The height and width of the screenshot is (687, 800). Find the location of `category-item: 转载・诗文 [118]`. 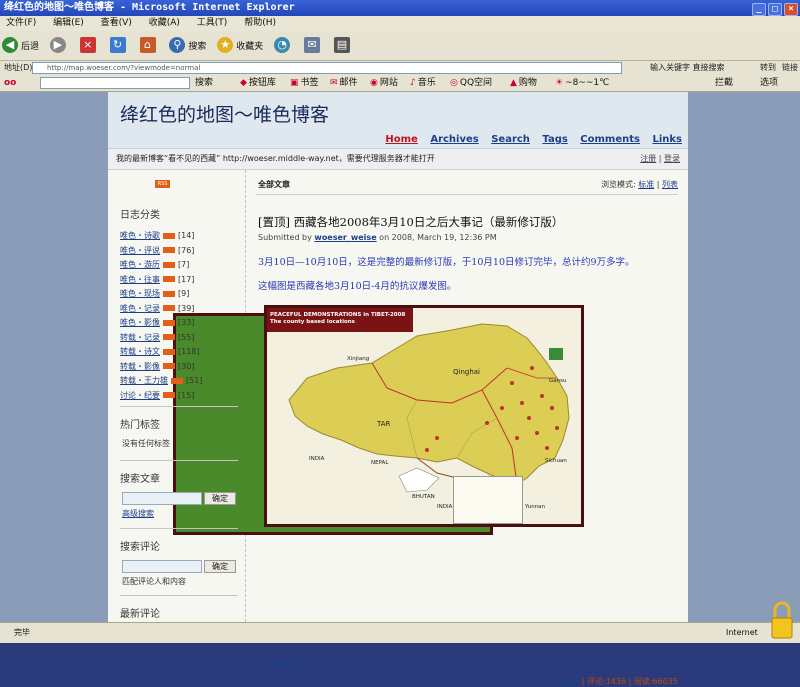

category-item: 转载・诗文 [118] is located at coordinates (180, 352).